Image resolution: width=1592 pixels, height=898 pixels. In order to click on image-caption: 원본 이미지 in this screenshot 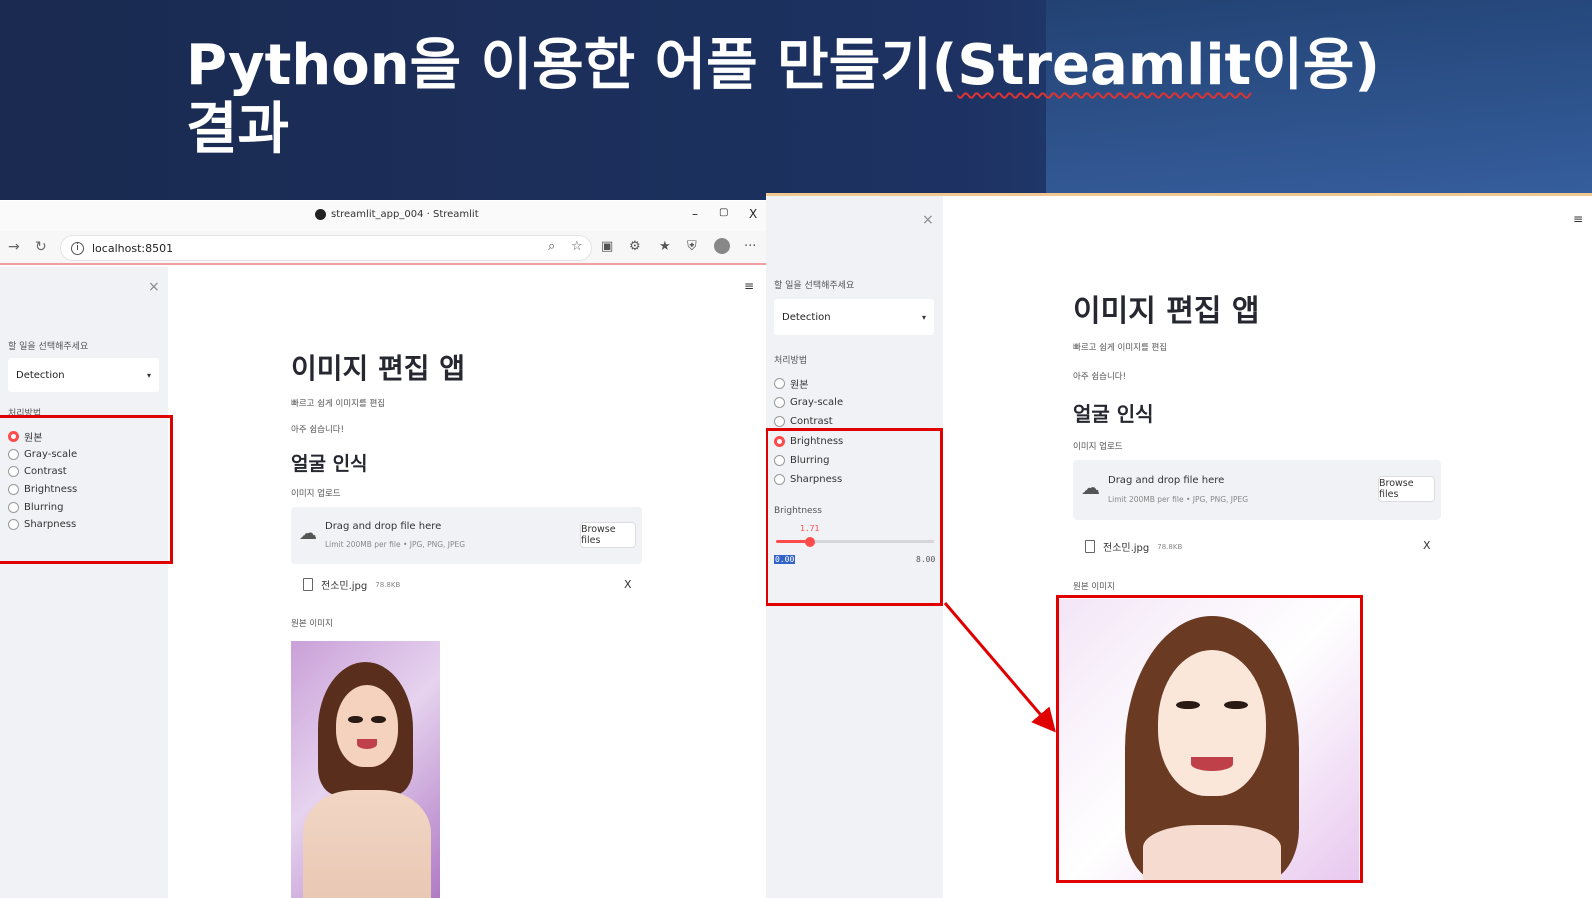, I will do `click(312, 624)`.